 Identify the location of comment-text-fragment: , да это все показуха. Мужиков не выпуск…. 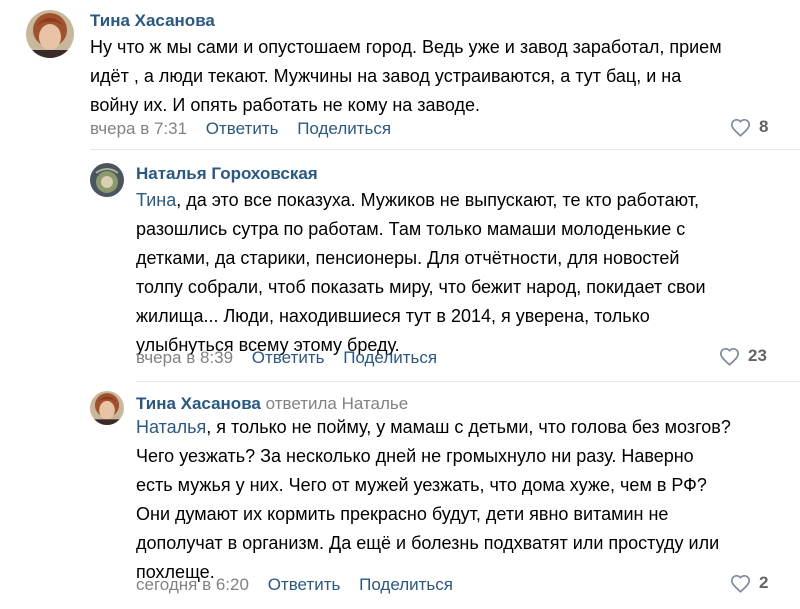
(437, 200).